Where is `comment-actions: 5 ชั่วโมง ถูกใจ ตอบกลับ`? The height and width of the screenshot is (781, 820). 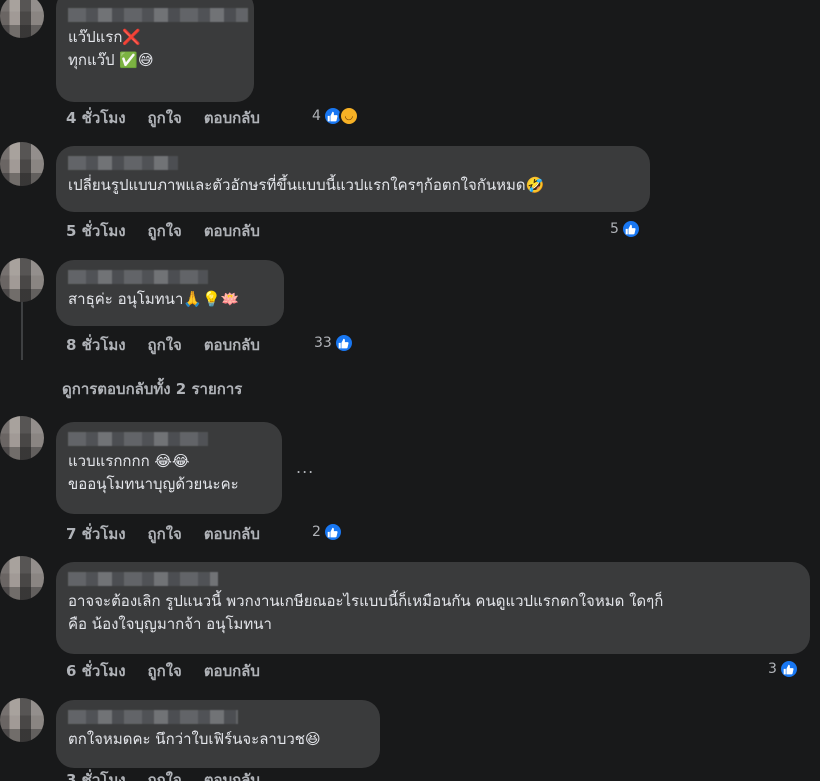 comment-actions: 5 ชั่วโมง ถูกใจ ตอบกลับ is located at coordinates (163, 231).